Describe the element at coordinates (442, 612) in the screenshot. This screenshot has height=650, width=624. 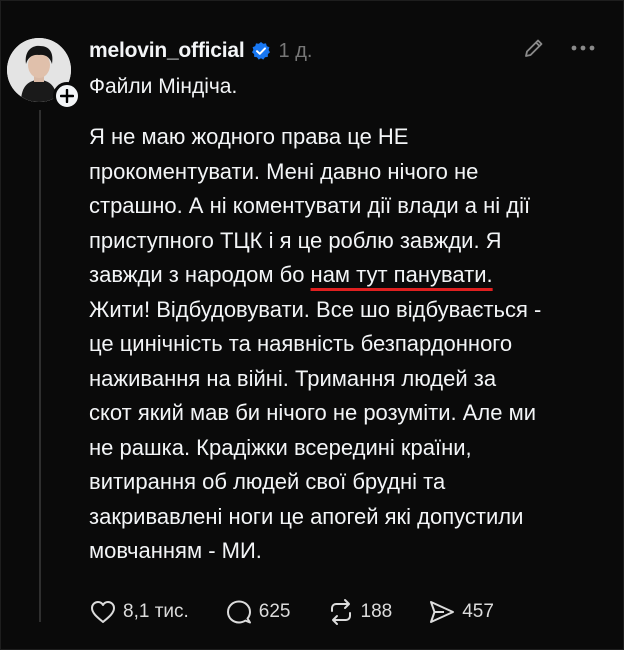
I see `share-icon` at that location.